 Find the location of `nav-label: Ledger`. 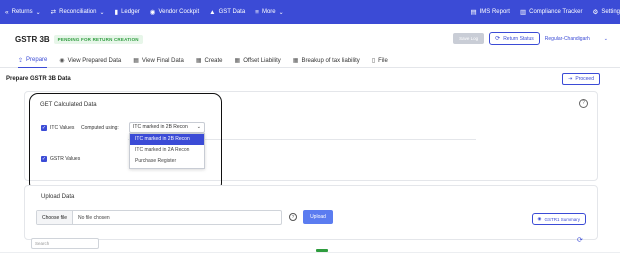

nav-label: Ledger is located at coordinates (130, 12).